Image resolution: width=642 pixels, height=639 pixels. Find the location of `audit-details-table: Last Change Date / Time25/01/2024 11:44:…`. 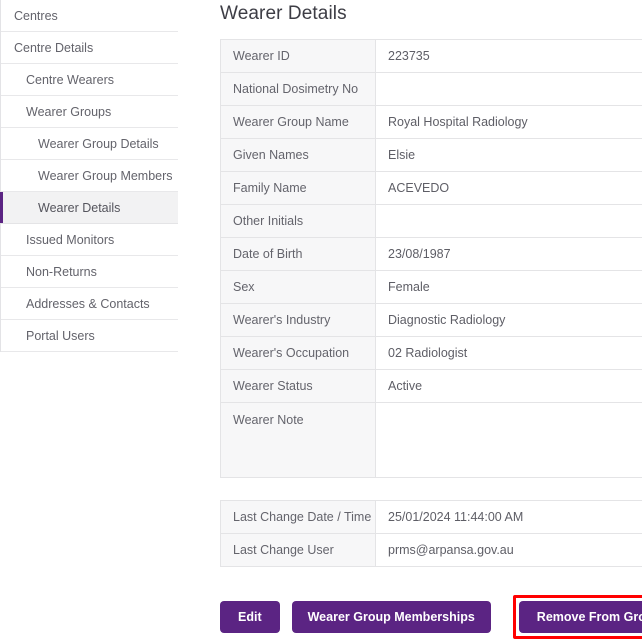

audit-details-table: Last Change Date / Time25/01/2024 11:44:… is located at coordinates (431, 533).